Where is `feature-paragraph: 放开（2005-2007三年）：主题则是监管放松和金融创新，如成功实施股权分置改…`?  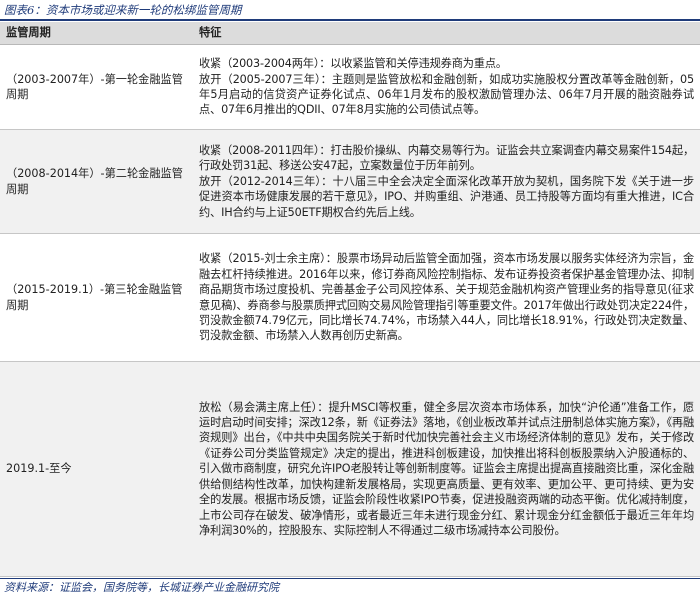 feature-paragraph: 放开（2005-2007三年）：主题则是监管放松和金融创新，如成功实施股权分置改… is located at coordinates (446, 94).